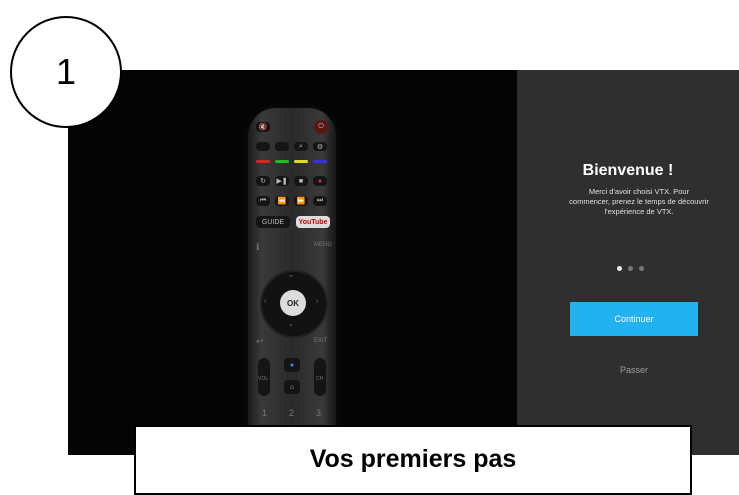 This screenshot has height=495, width=739. Describe the element at coordinates (301, 201) in the screenshot. I see `forward-icon: ⏩` at that location.